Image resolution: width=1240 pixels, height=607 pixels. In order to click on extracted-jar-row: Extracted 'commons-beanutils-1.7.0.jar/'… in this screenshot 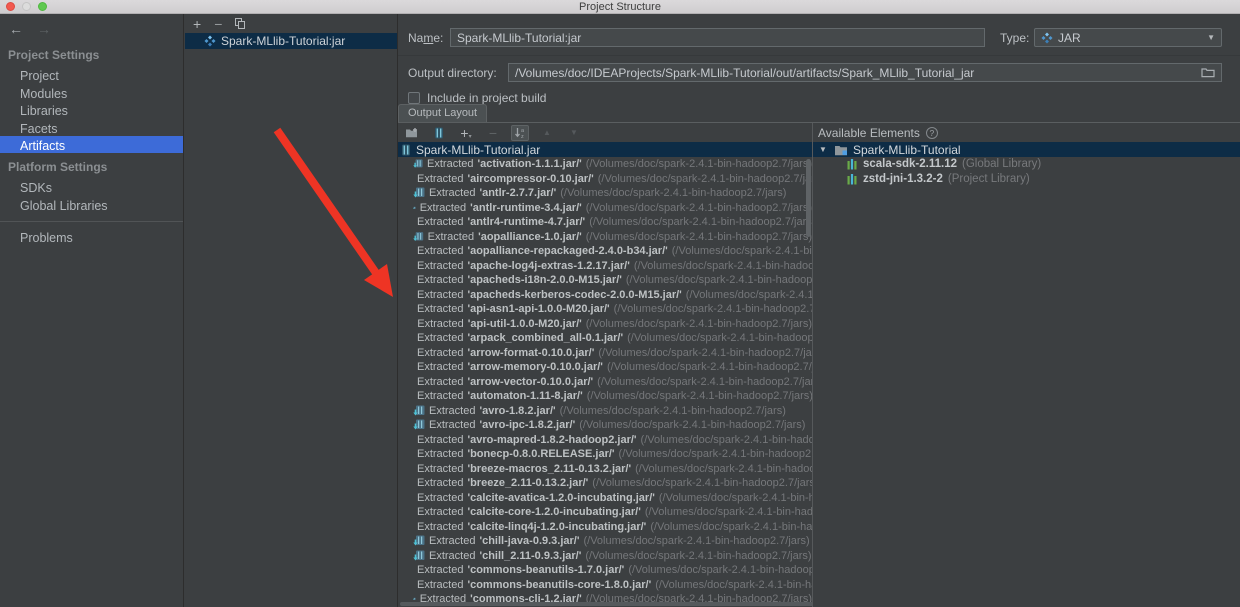, I will do `click(605, 570)`.